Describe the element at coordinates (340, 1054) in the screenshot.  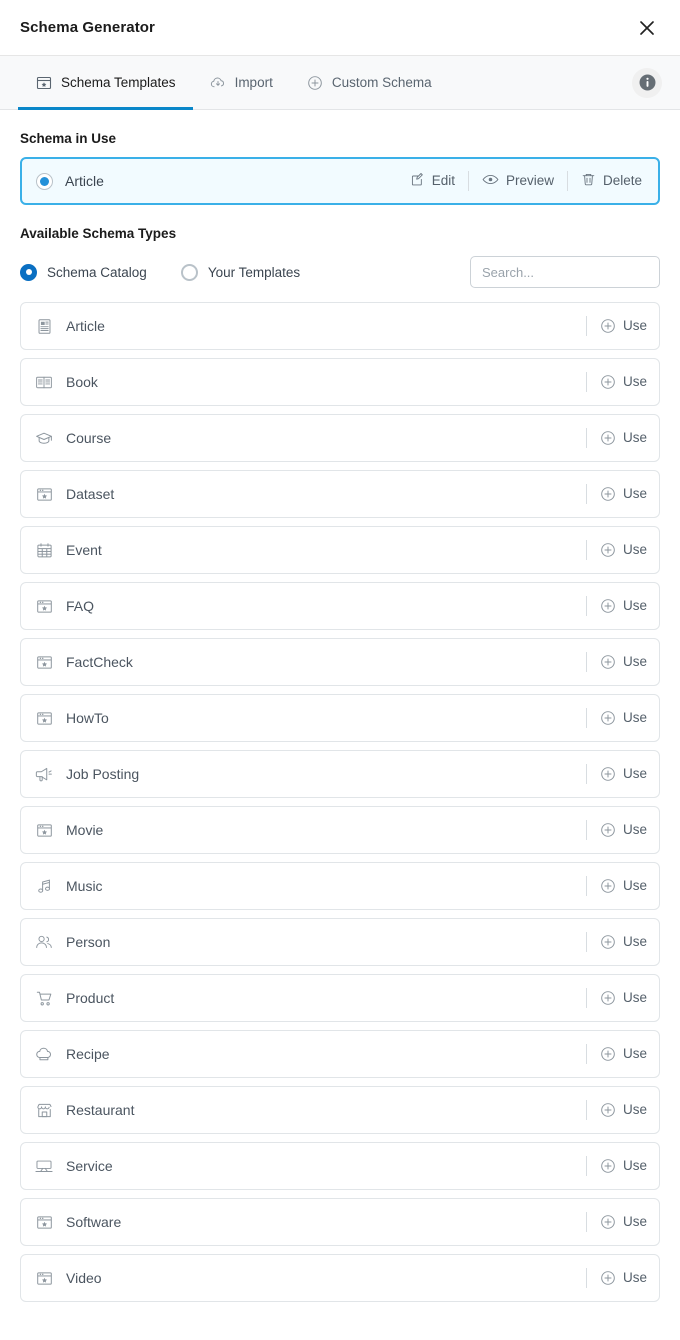
I see `schema-type-row: Recipe Use` at that location.